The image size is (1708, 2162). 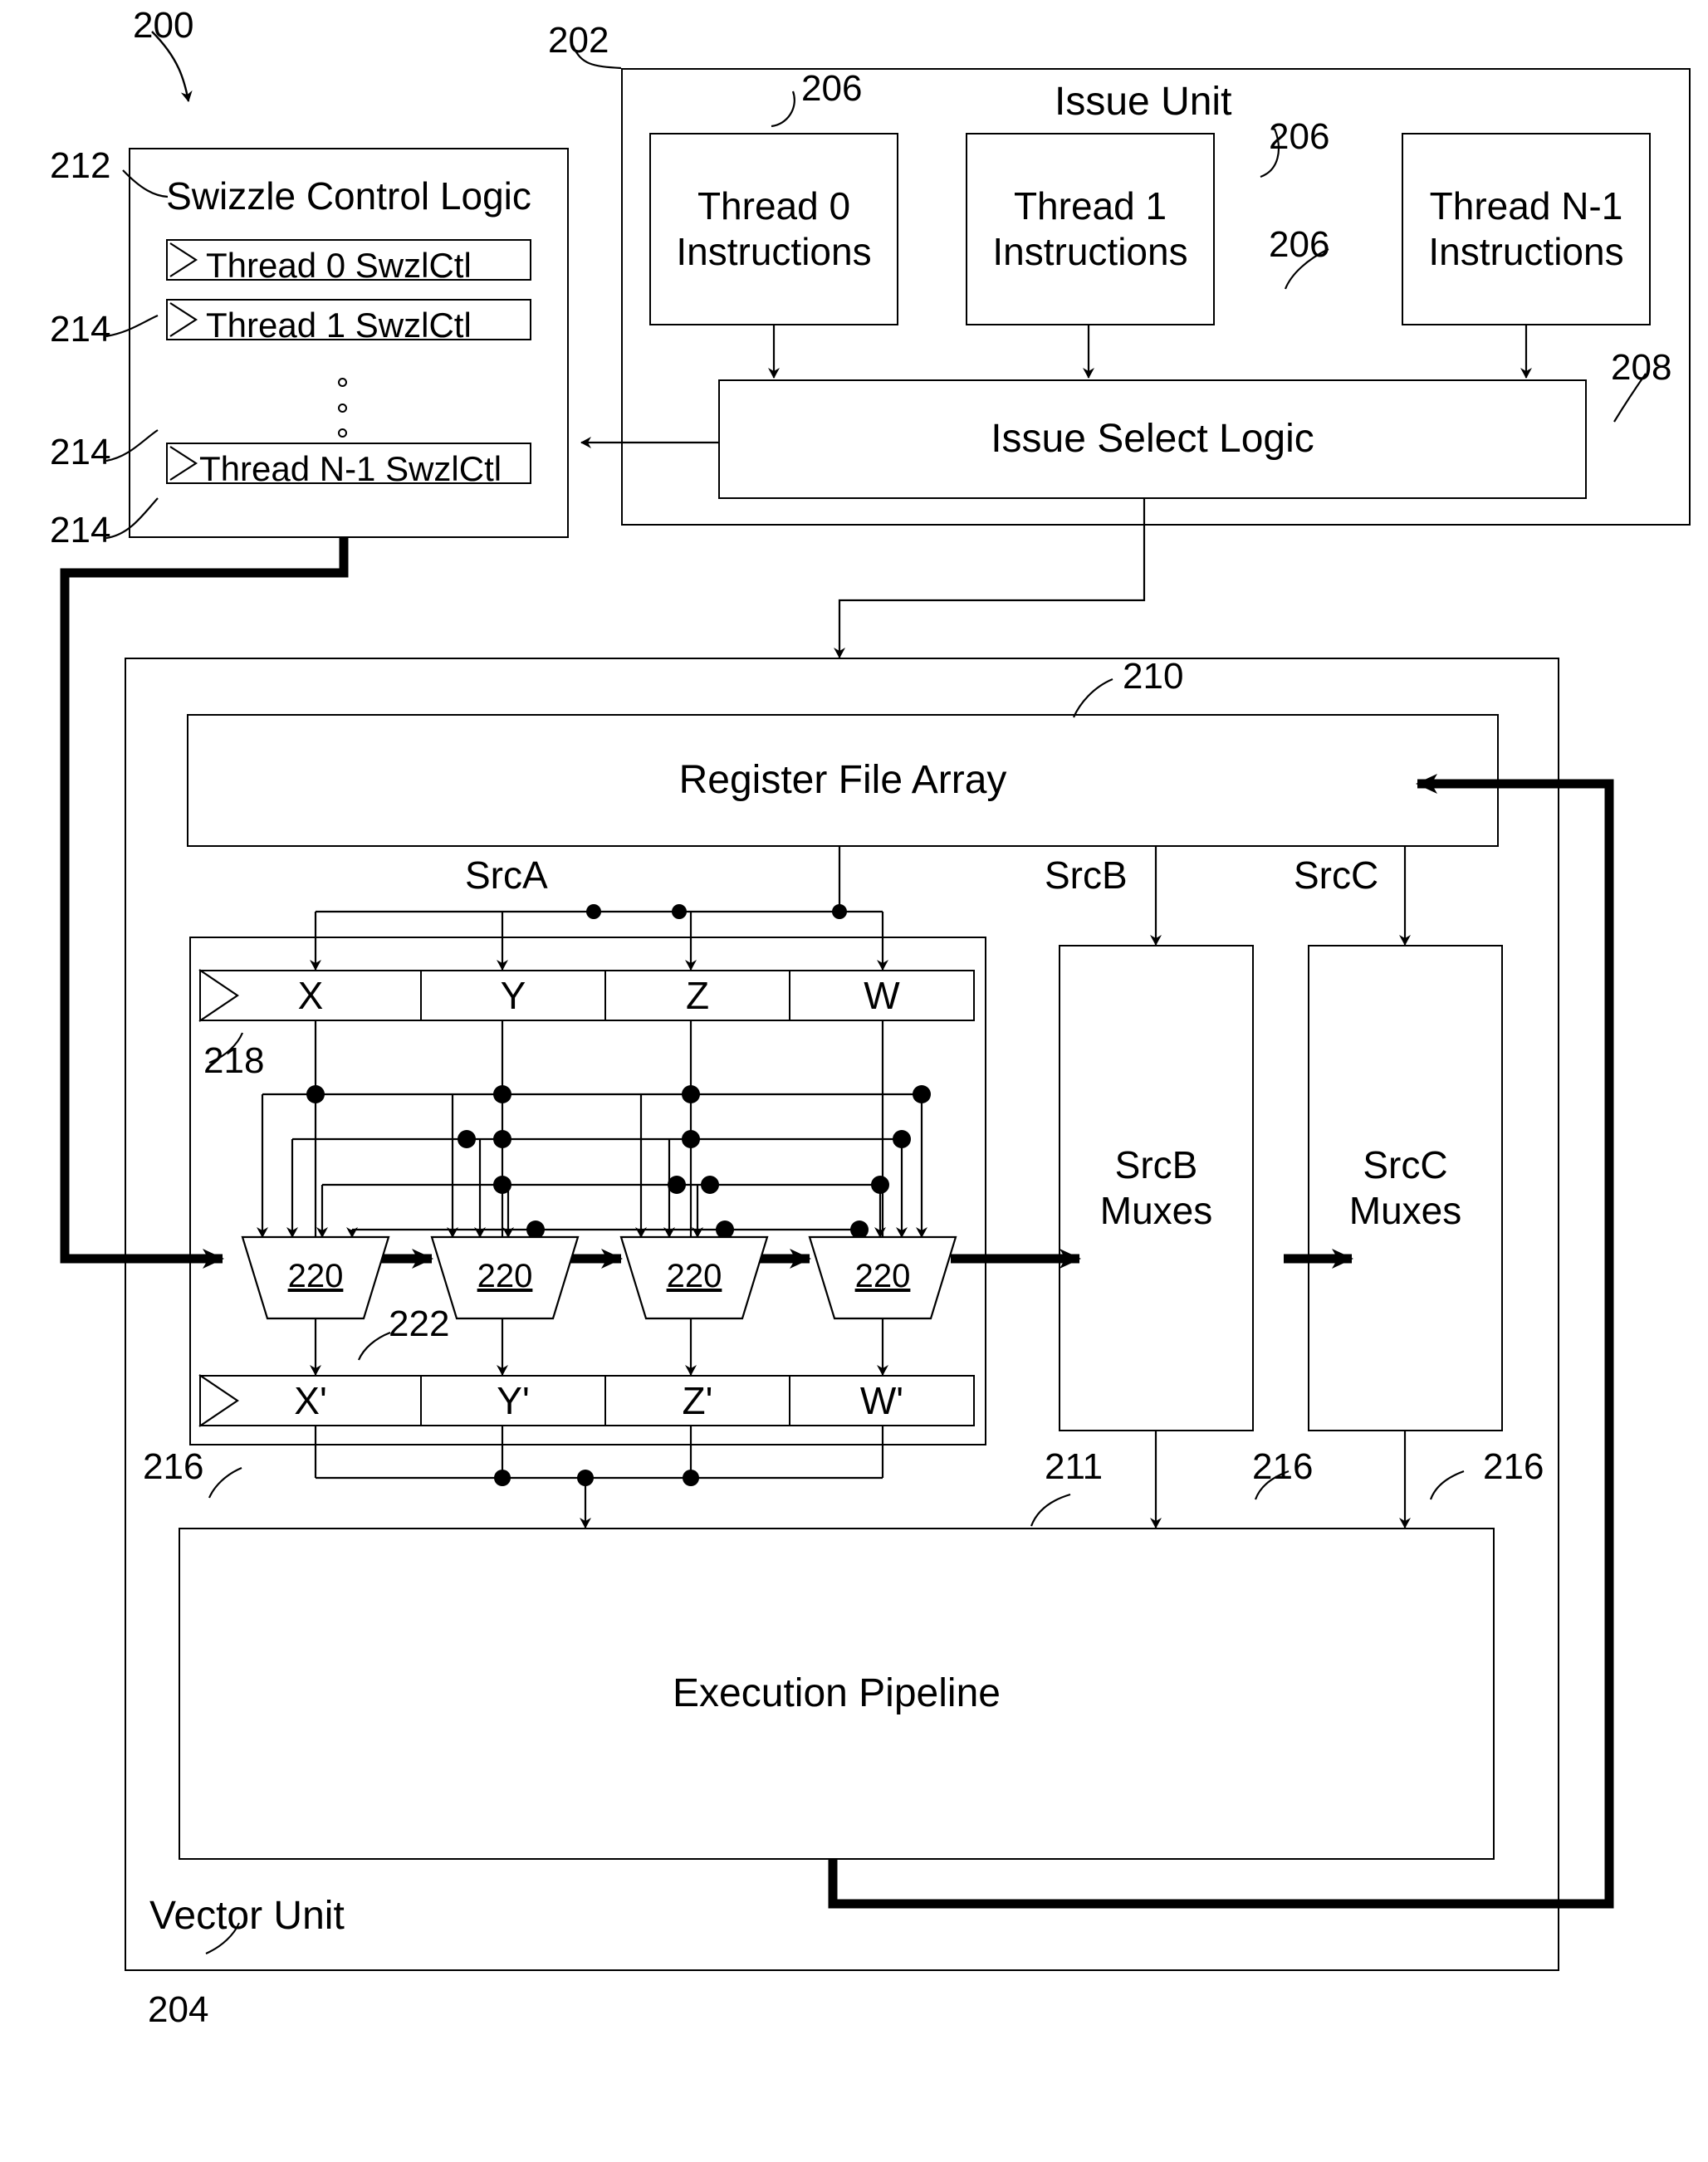 I want to click on srca-out-reg-cell-y-label: Y', so click(x=513, y=1400).